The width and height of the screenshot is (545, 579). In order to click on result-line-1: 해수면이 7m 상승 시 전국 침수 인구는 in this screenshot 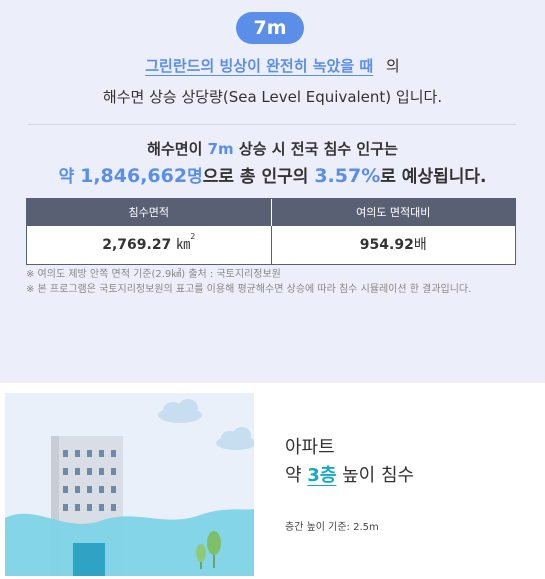, I will do `click(272, 148)`.